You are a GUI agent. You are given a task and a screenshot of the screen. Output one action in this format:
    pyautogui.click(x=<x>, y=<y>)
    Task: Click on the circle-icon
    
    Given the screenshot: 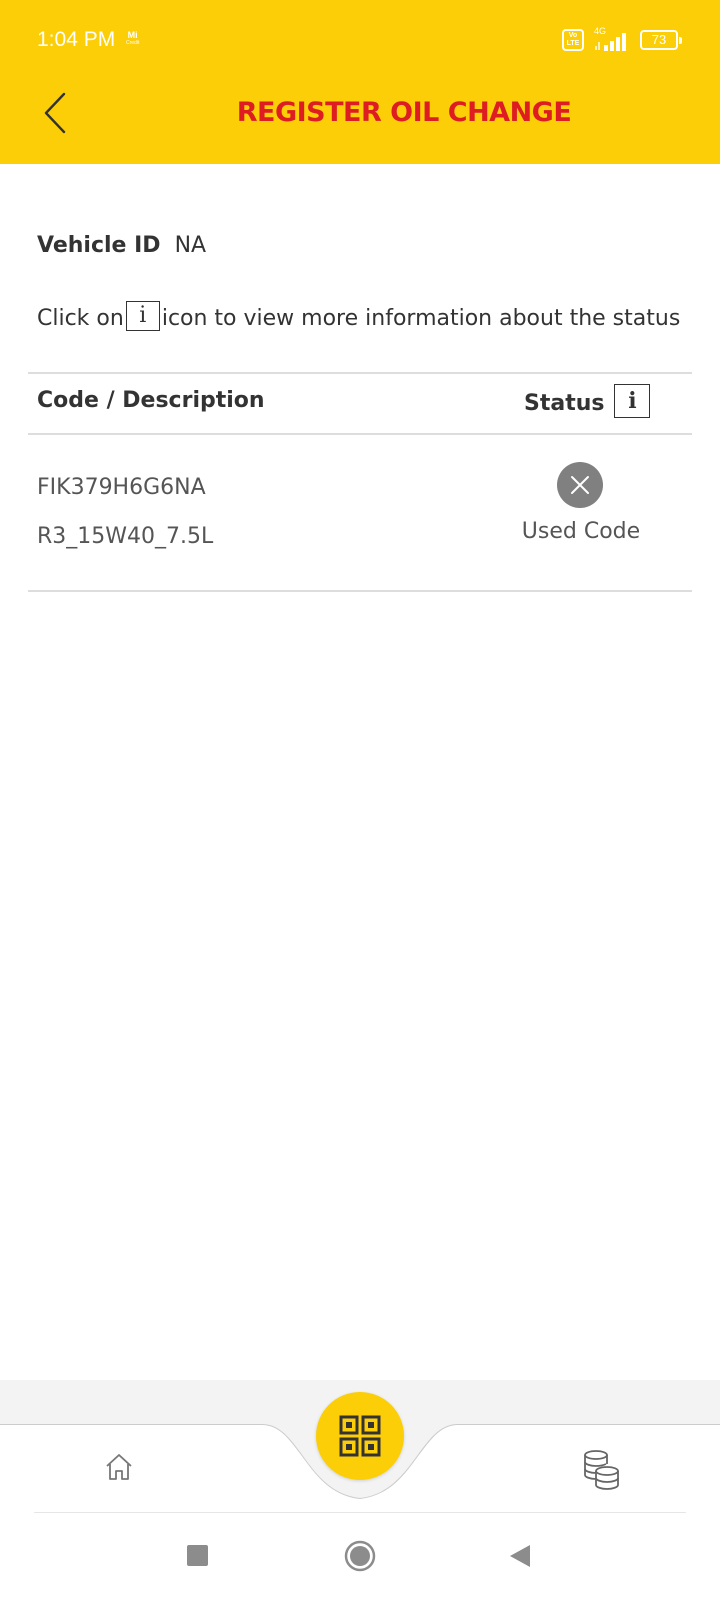 What is the action you would take?
    pyautogui.click(x=360, y=1556)
    